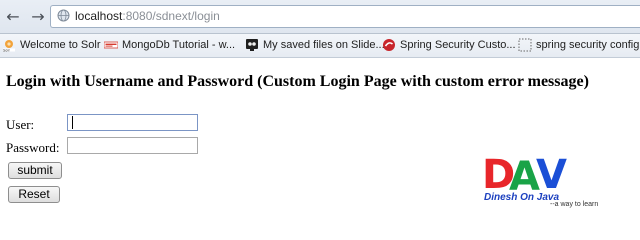 The height and width of the screenshot is (240, 640). What do you see at coordinates (34, 194) in the screenshot?
I see `reset-button: Reset` at bounding box center [34, 194].